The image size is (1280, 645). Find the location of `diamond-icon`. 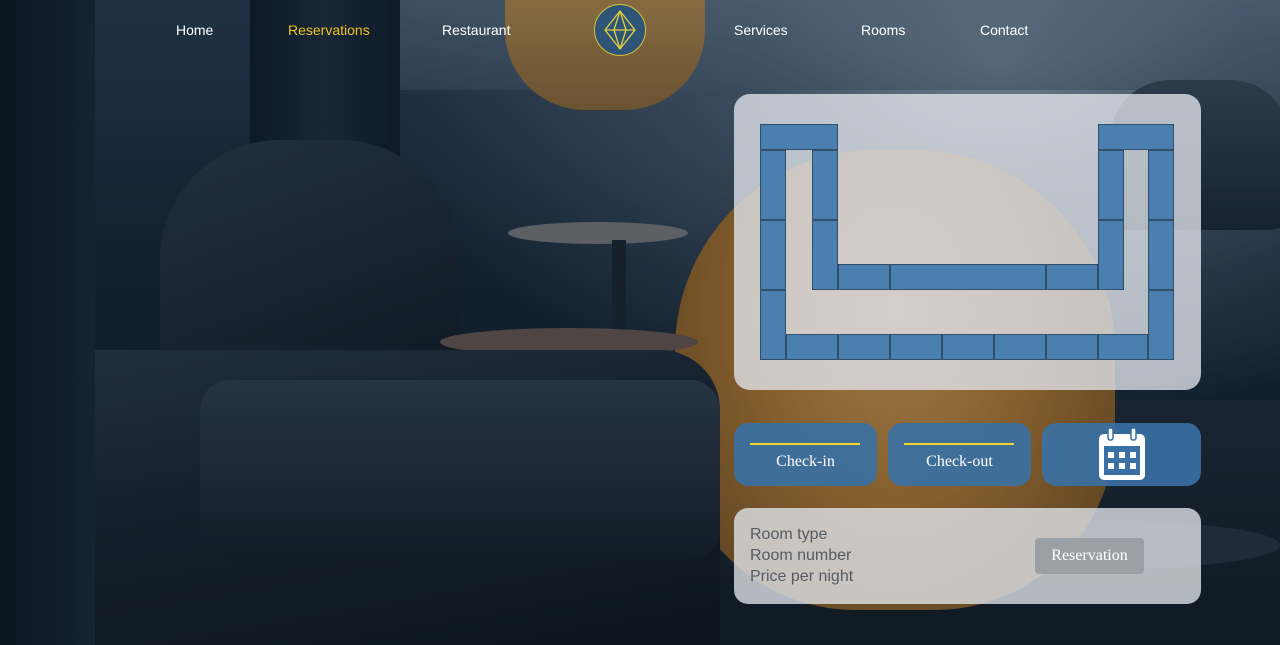

diamond-icon is located at coordinates (620, 30).